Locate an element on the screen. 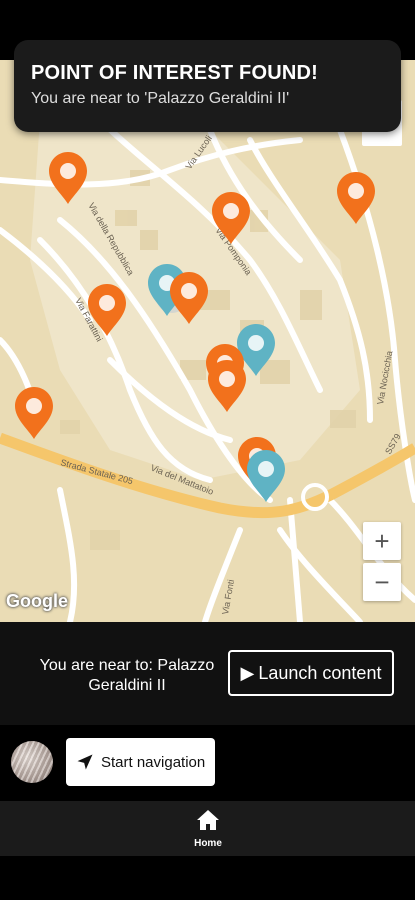 The width and height of the screenshot is (415, 900). launch-content-button: ▶ Launch content is located at coordinates (311, 673).